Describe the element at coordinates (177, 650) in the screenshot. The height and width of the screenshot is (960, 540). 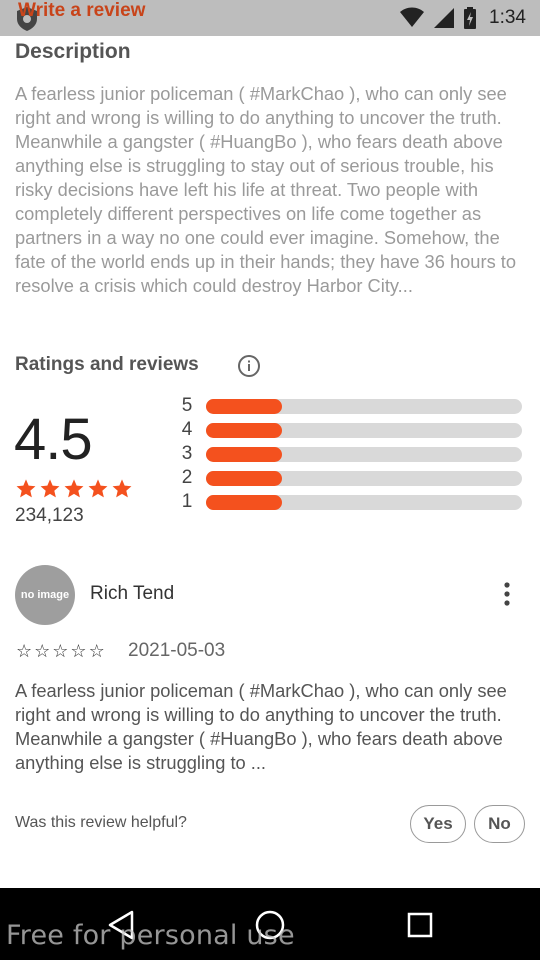
I see `review-date: 2021-05-03` at that location.